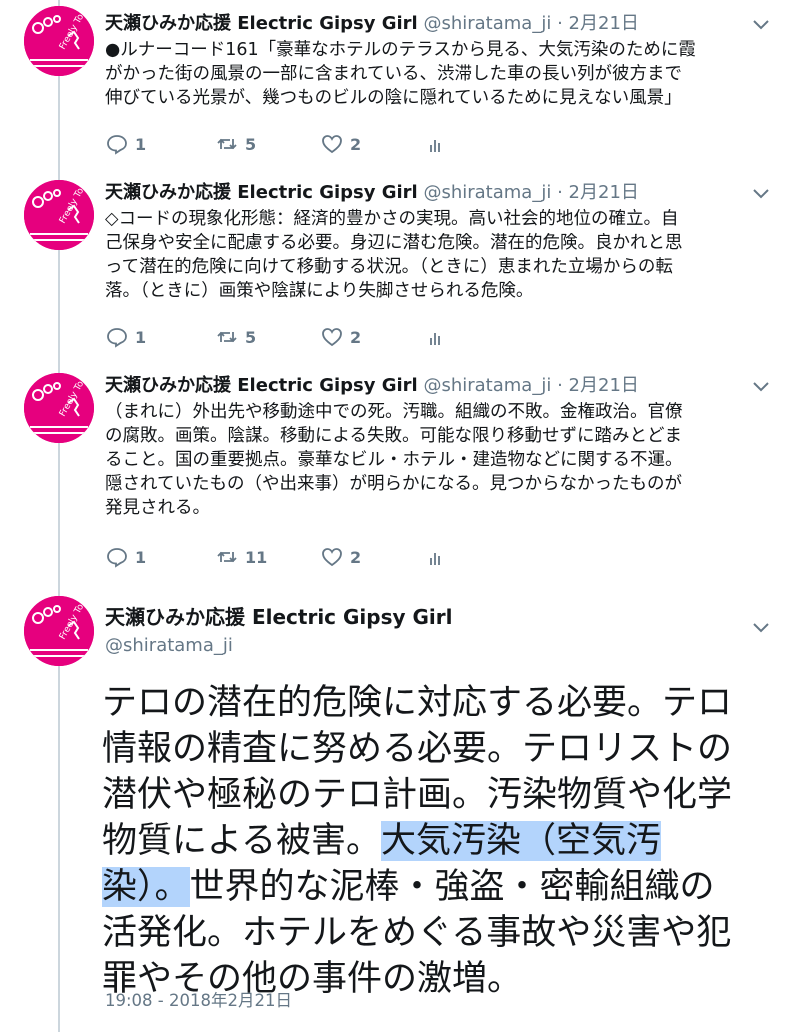  Describe the element at coordinates (241, 557) in the screenshot. I see `retweet-button: 11` at that location.